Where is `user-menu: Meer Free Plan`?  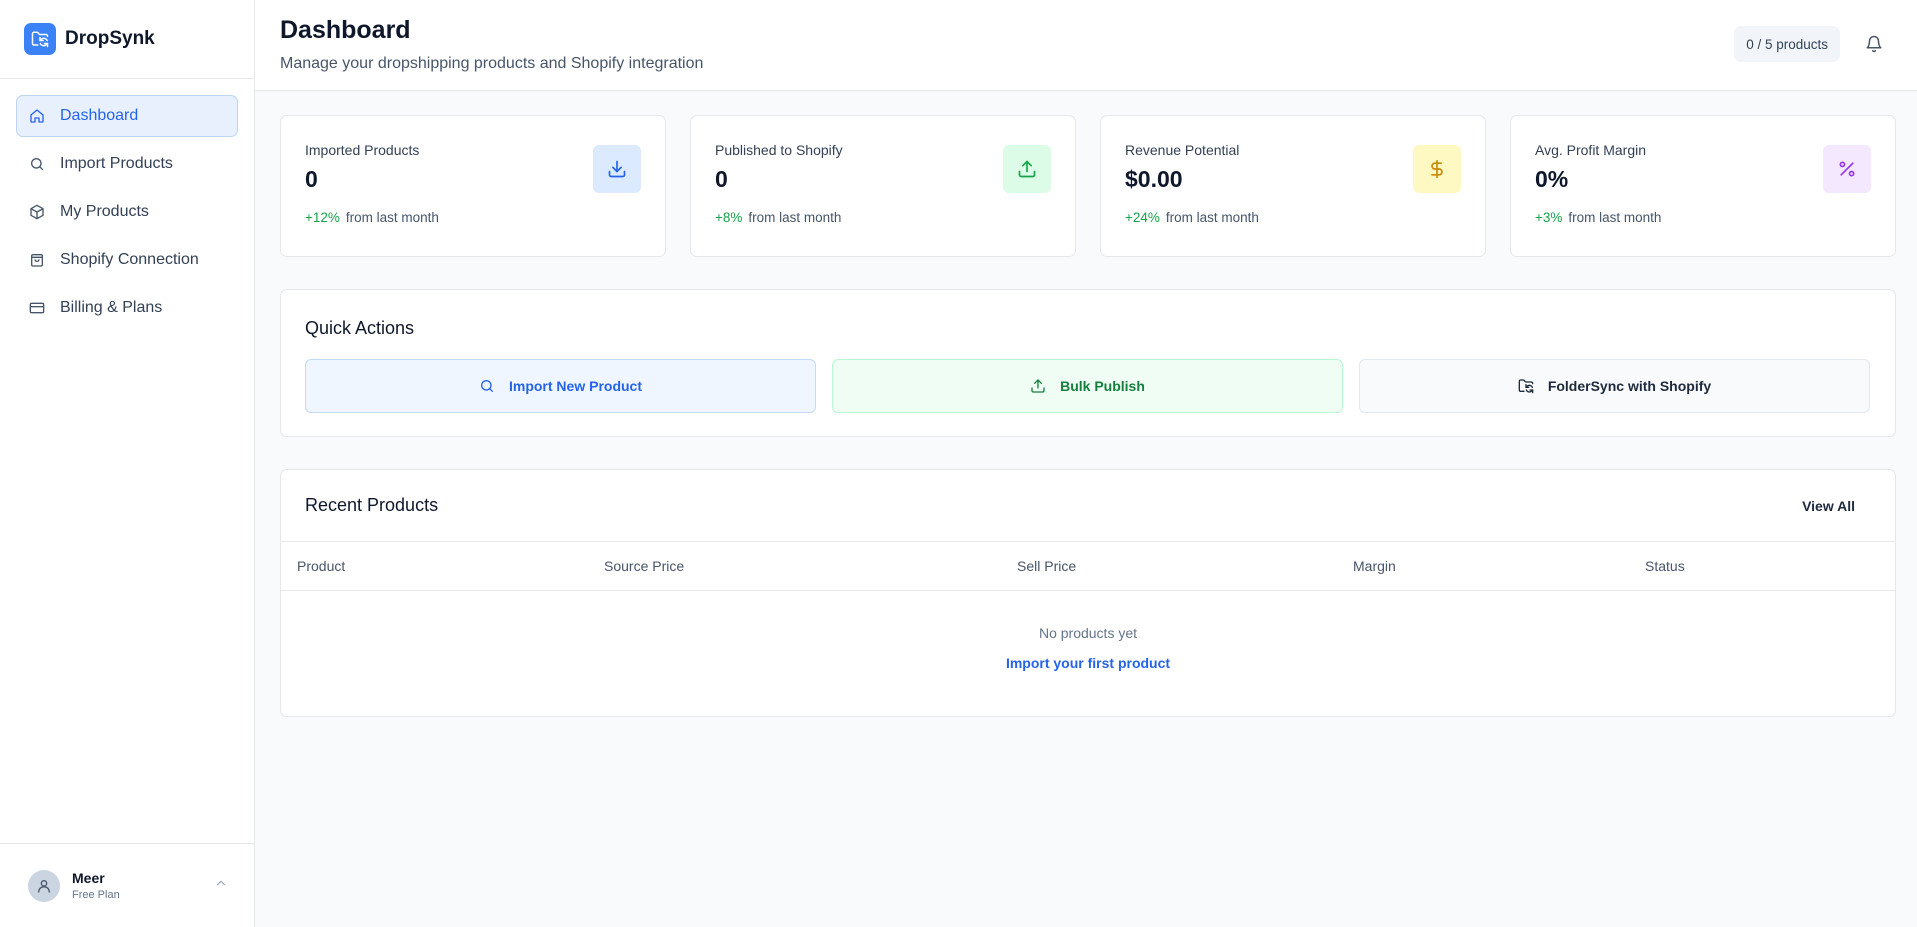
user-menu: Meer Free Plan is located at coordinates (127, 885).